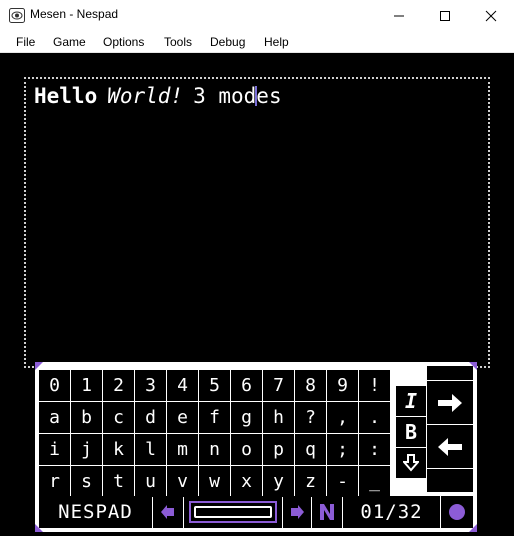  Describe the element at coordinates (54, 481) in the screenshot. I see `char-key: r` at that location.